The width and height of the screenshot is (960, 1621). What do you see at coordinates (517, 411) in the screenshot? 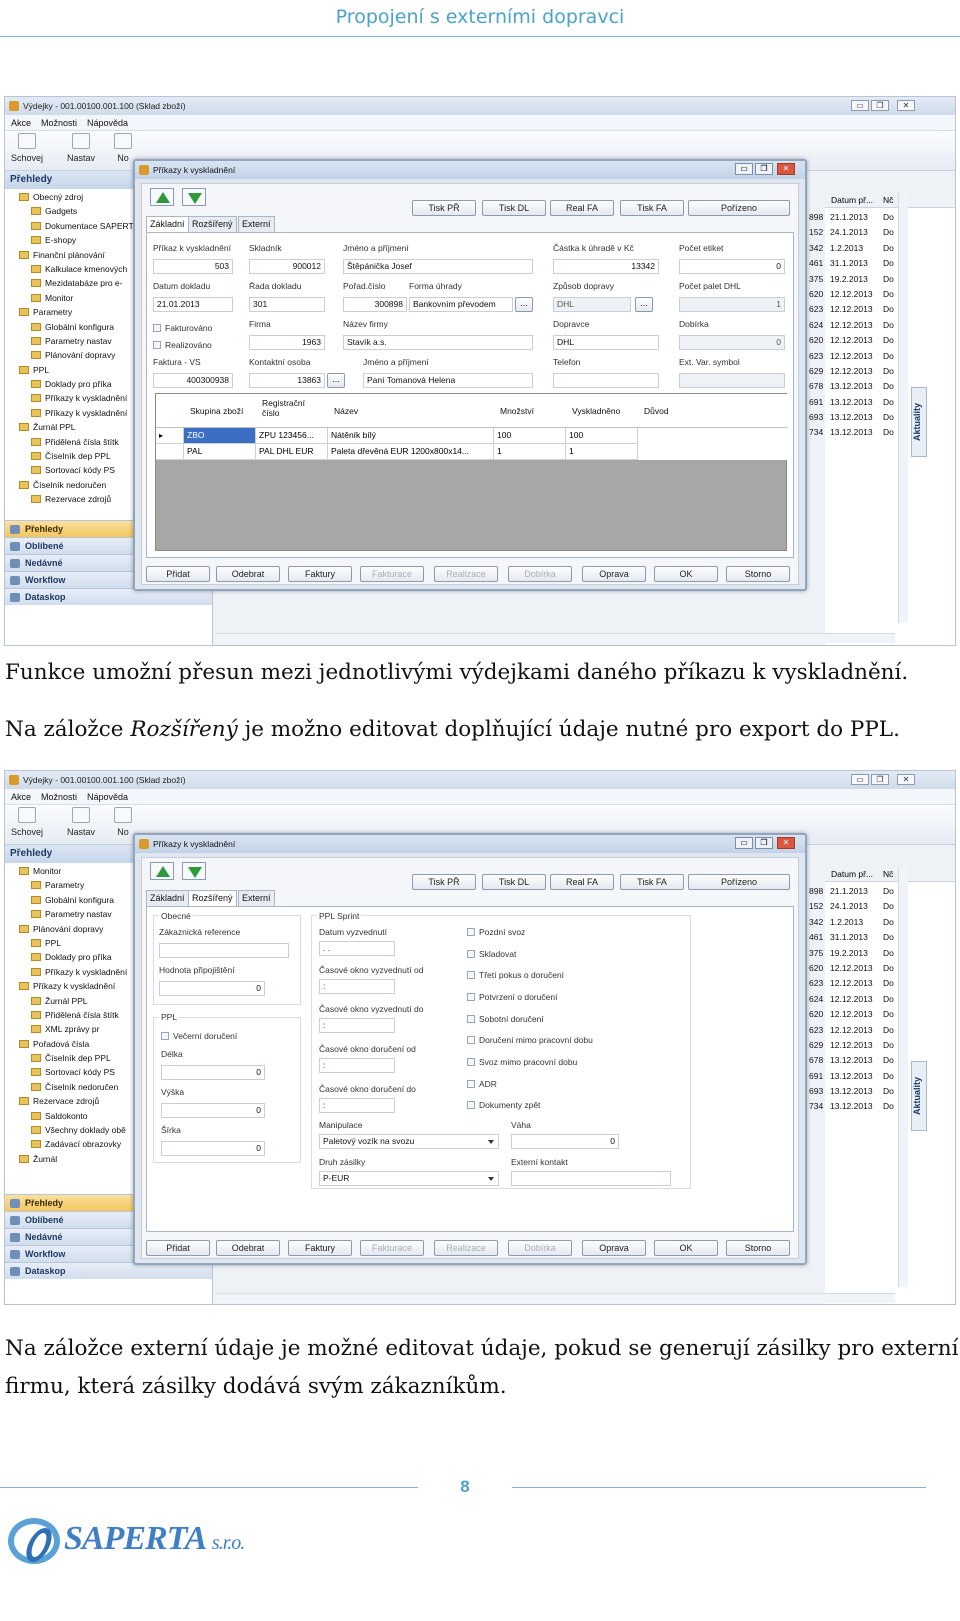
I see `col-mnozstvi: Množství` at bounding box center [517, 411].